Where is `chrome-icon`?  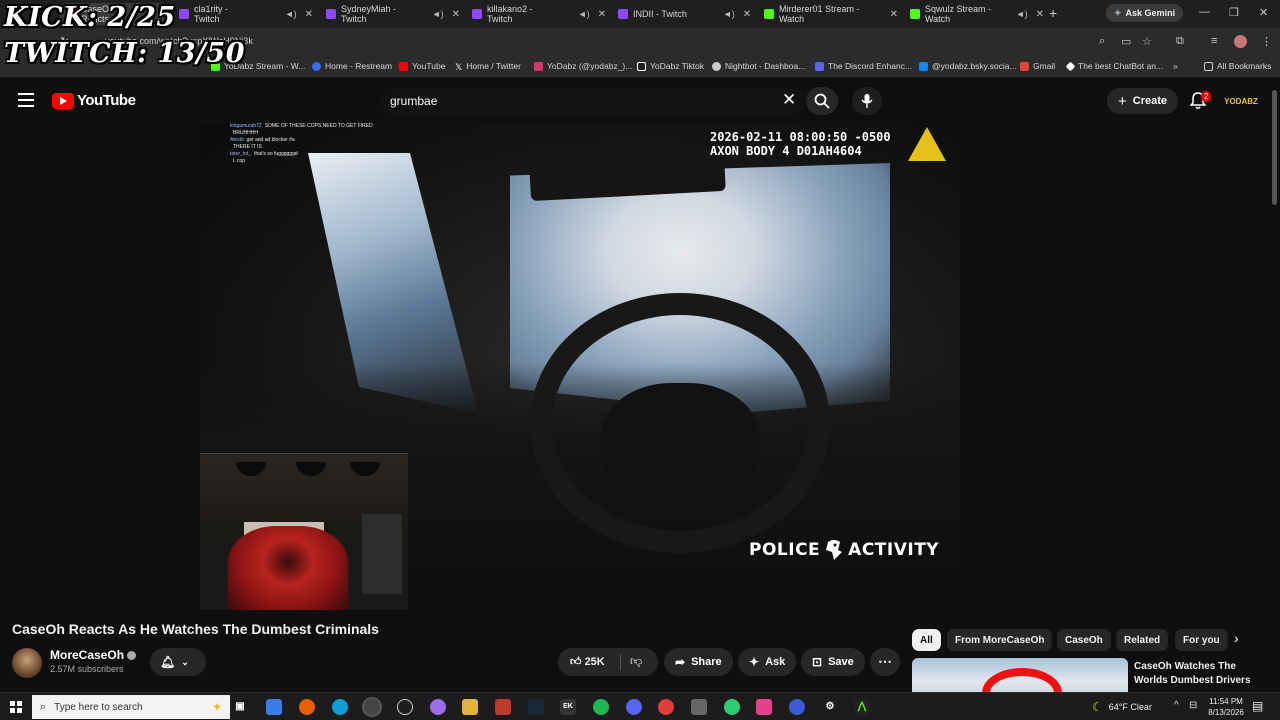 chrome-icon is located at coordinates (372, 707).